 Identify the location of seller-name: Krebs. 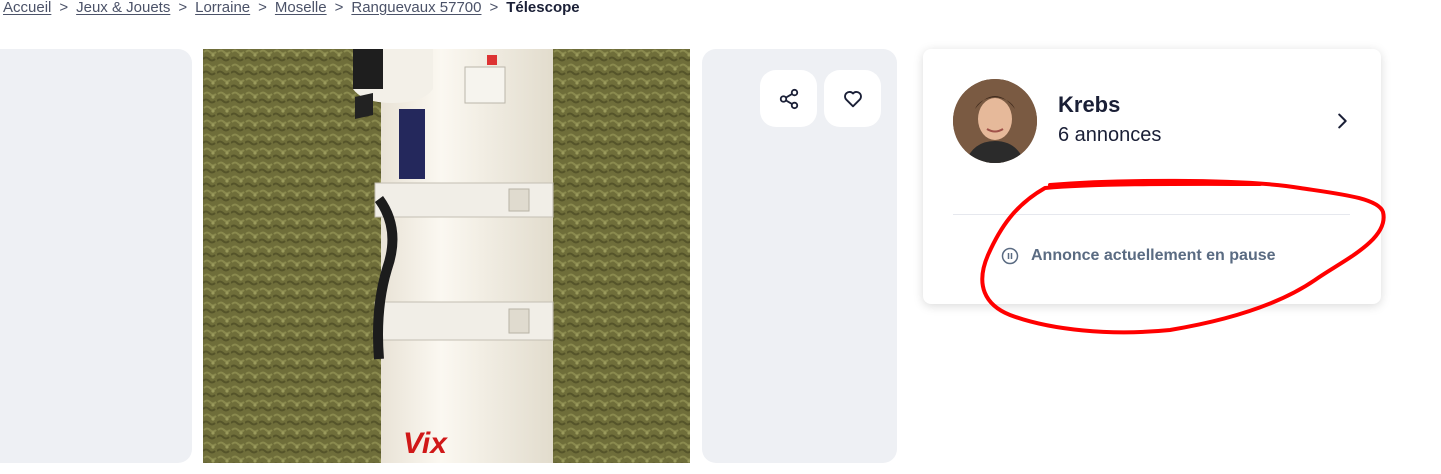
(1089, 104).